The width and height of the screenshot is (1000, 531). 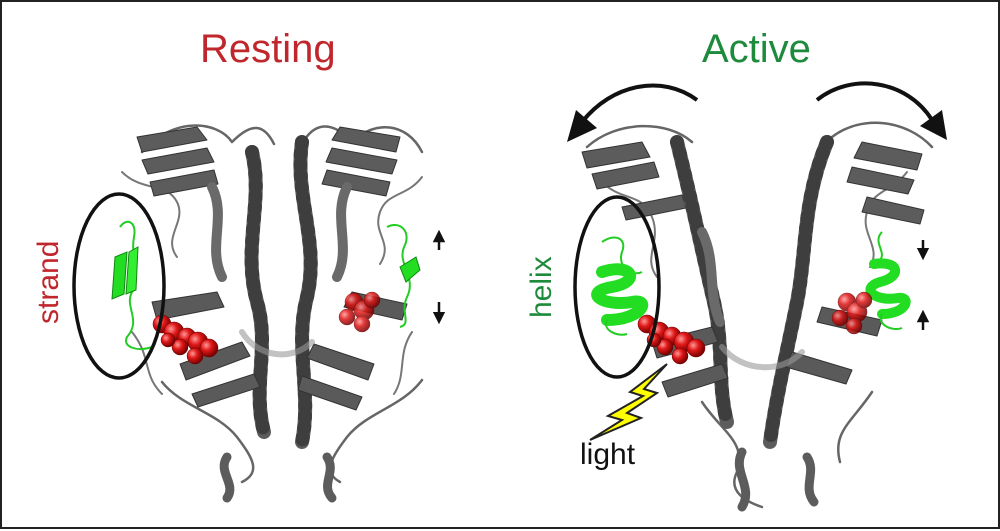 I want to click on strand-label: strand, so click(x=48, y=282).